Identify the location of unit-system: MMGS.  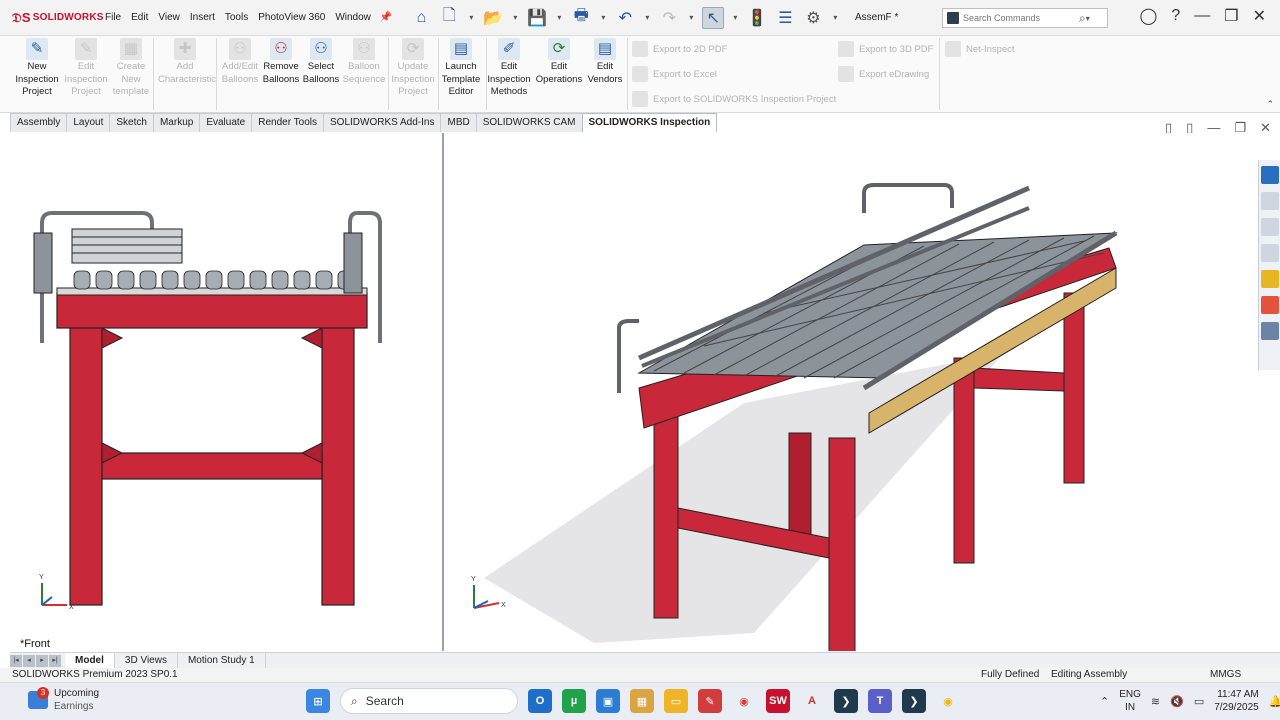
(1225, 675).